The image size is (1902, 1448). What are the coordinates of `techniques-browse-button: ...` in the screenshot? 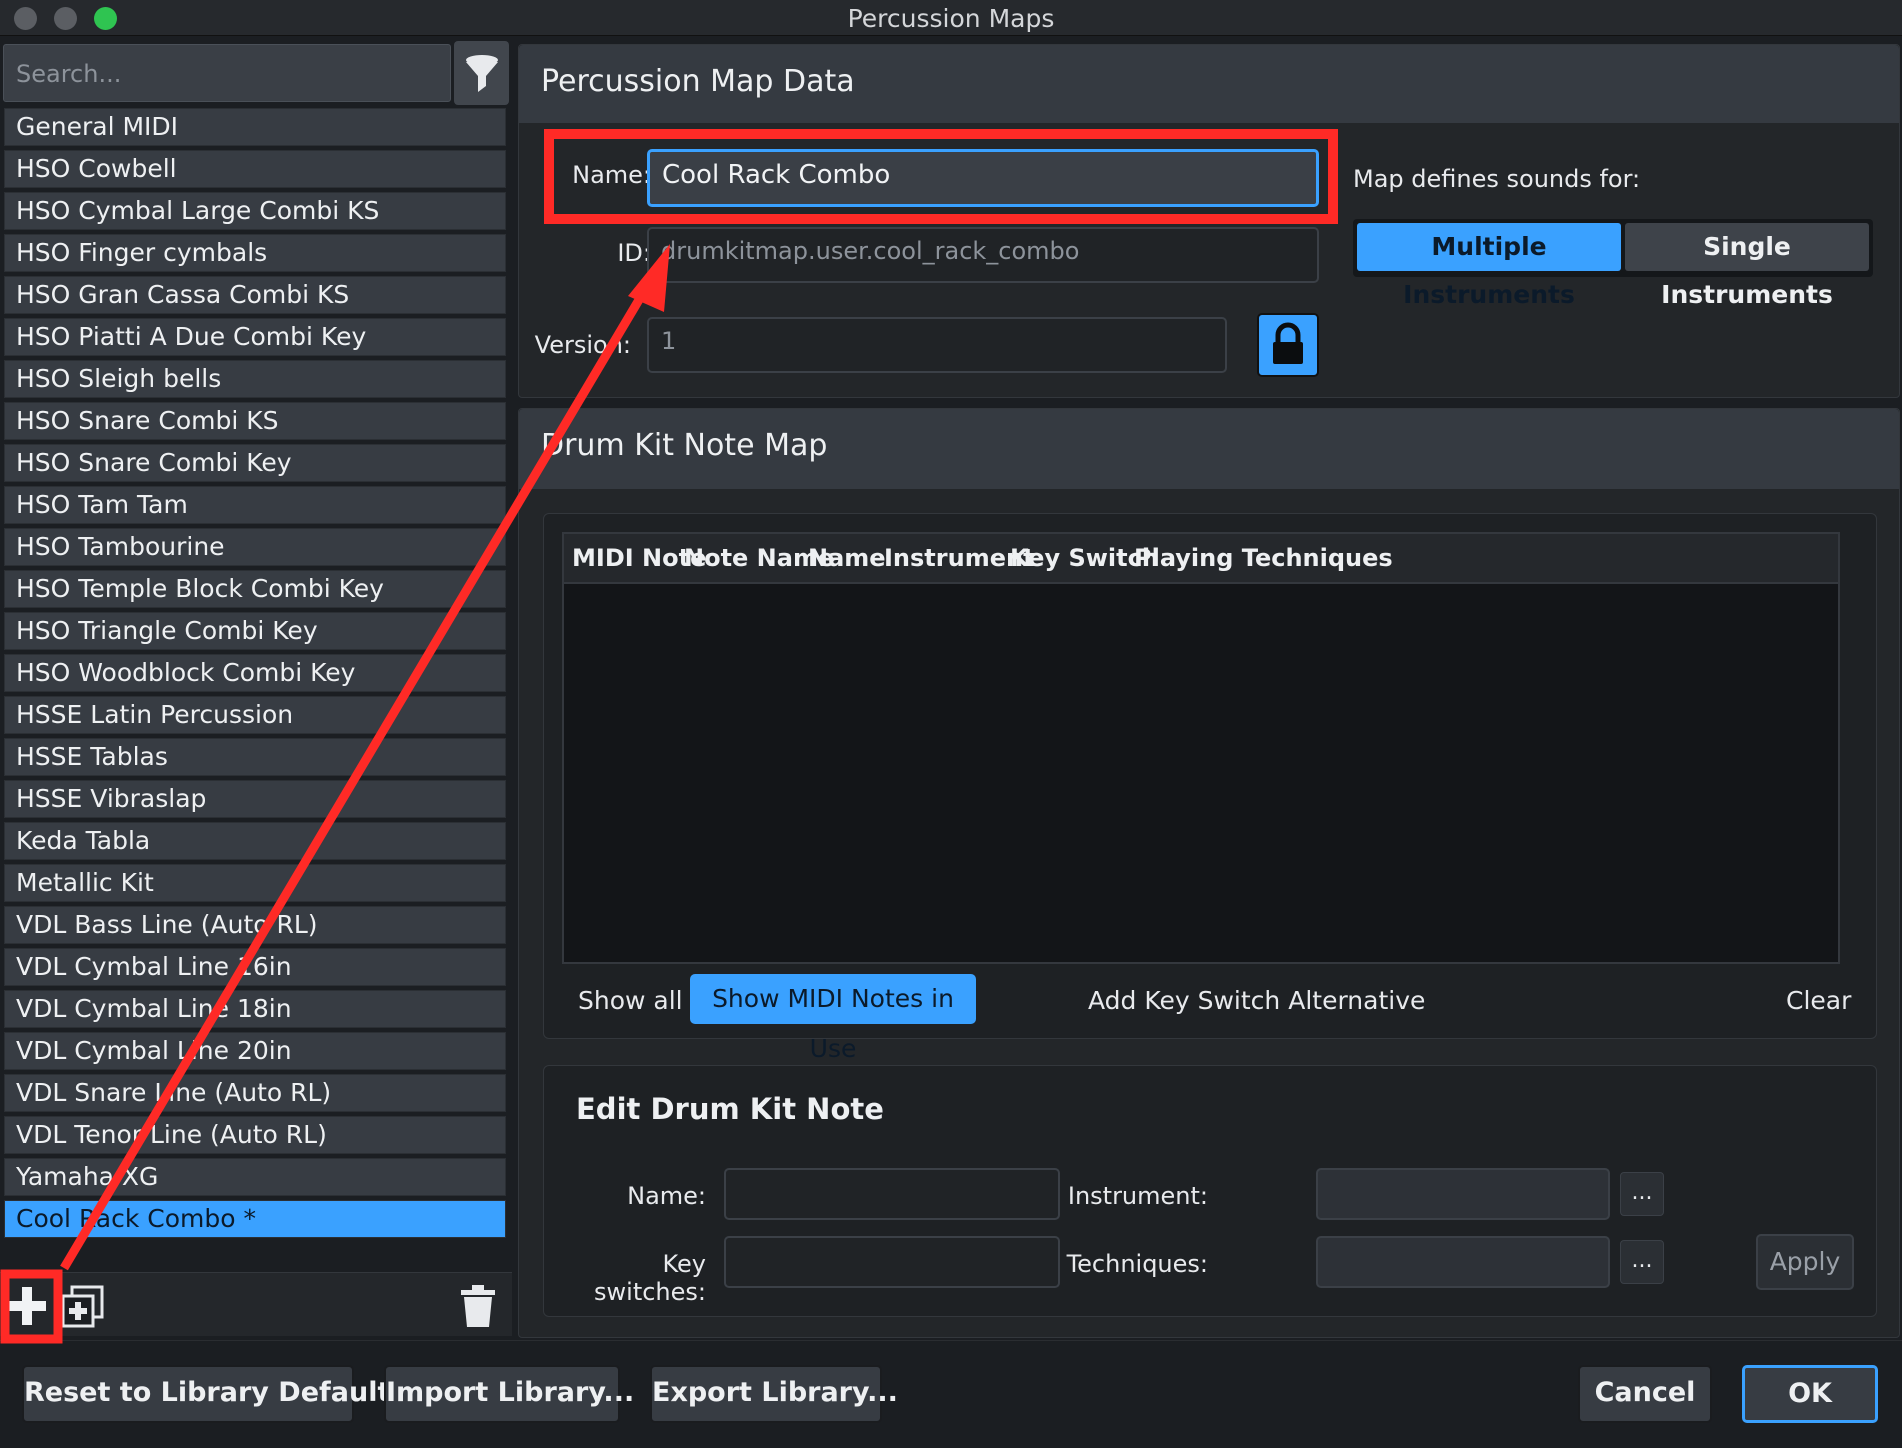 It's located at (1642, 1262).